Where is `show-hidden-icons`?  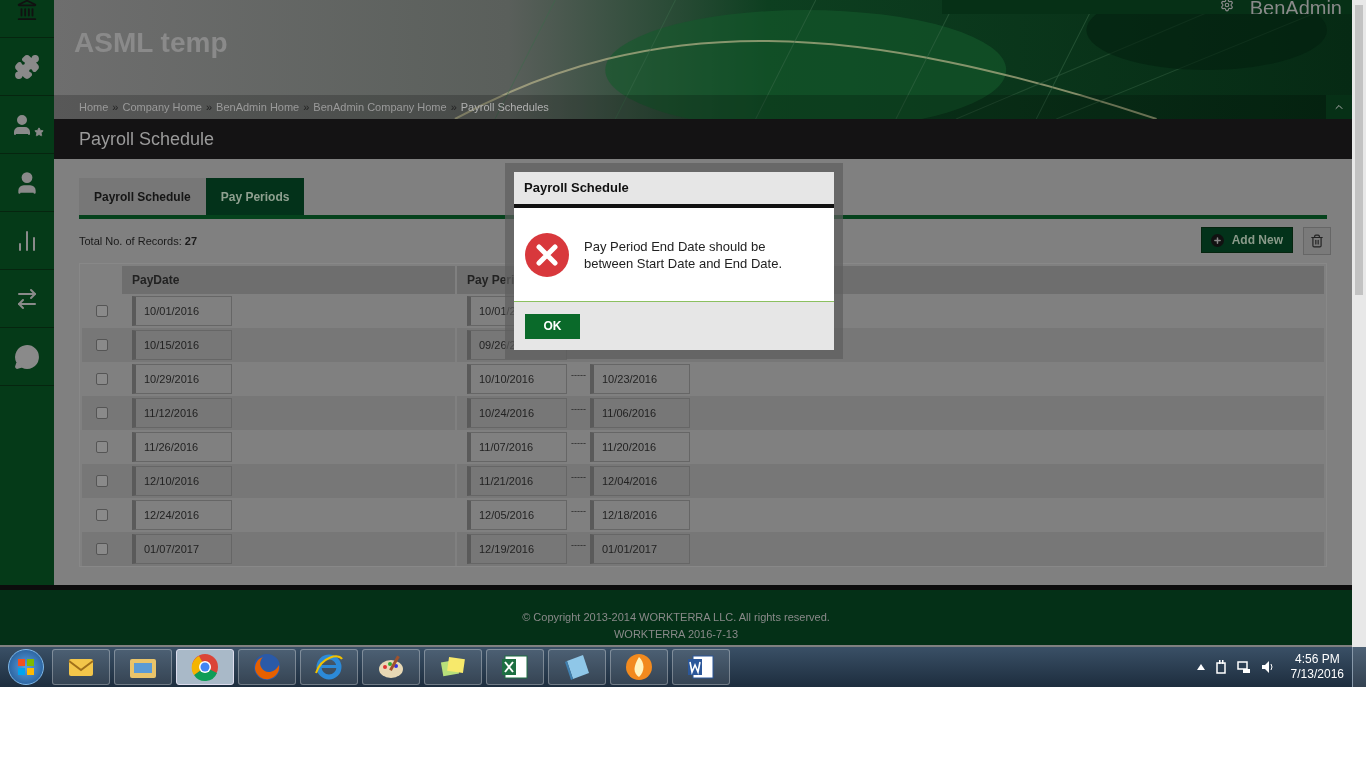
show-hidden-icons is located at coordinates (1200, 667).